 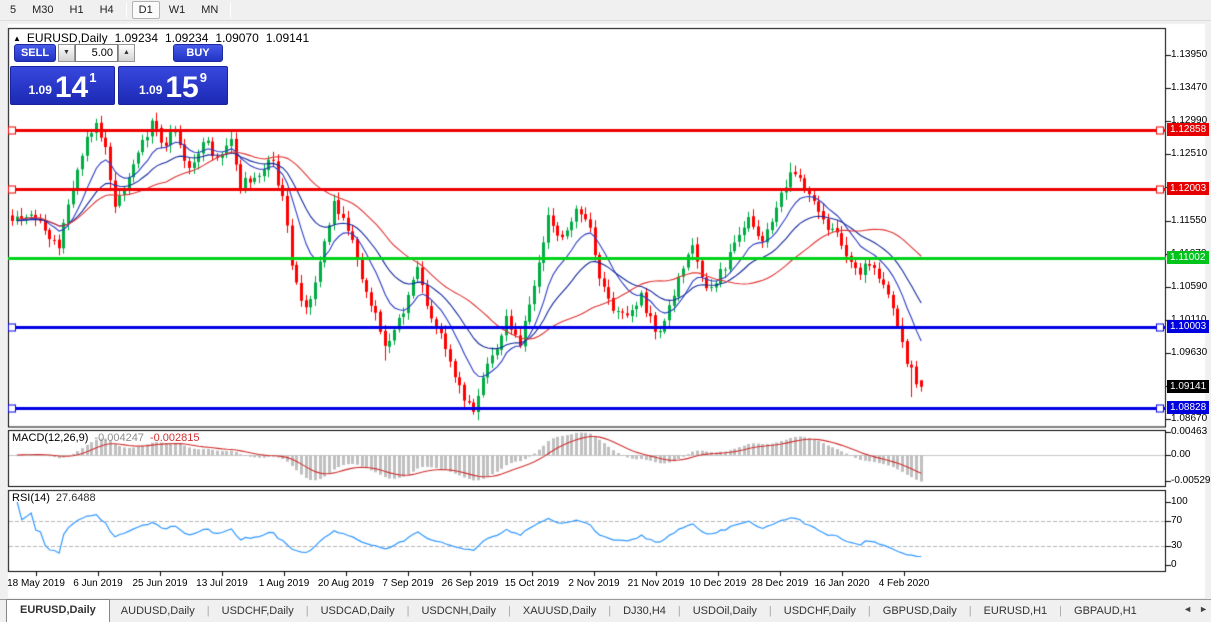 What do you see at coordinates (559, 611) in the screenshot?
I see `chart-tab-xauusd-daily: XAUUSD,Daily` at bounding box center [559, 611].